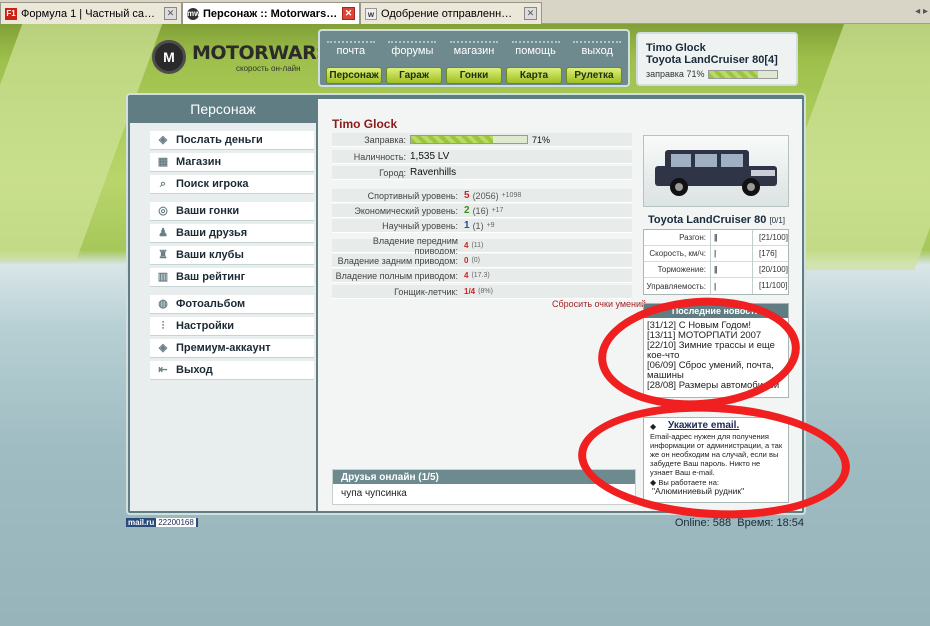 Image resolution: width=930 pixels, height=626 pixels. What do you see at coordinates (497, 210) in the screenshot?
I see `level-delta: +17` at bounding box center [497, 210].